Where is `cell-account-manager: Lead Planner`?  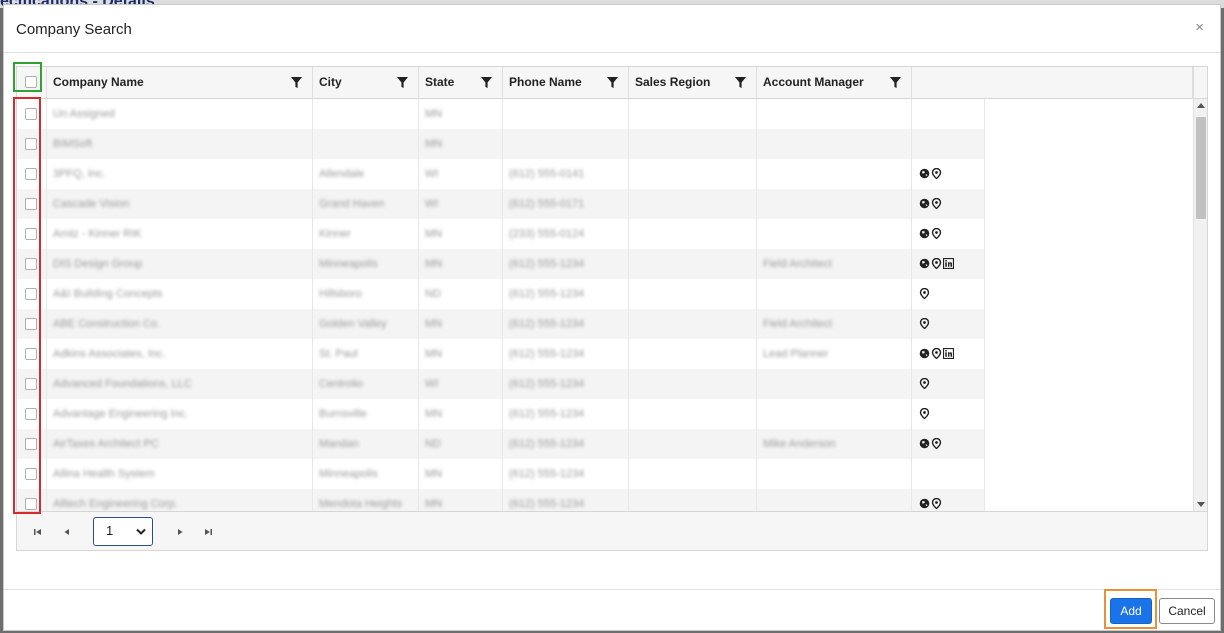 cell-account-manager: Lead Planner is located at coordinates (834, 354).